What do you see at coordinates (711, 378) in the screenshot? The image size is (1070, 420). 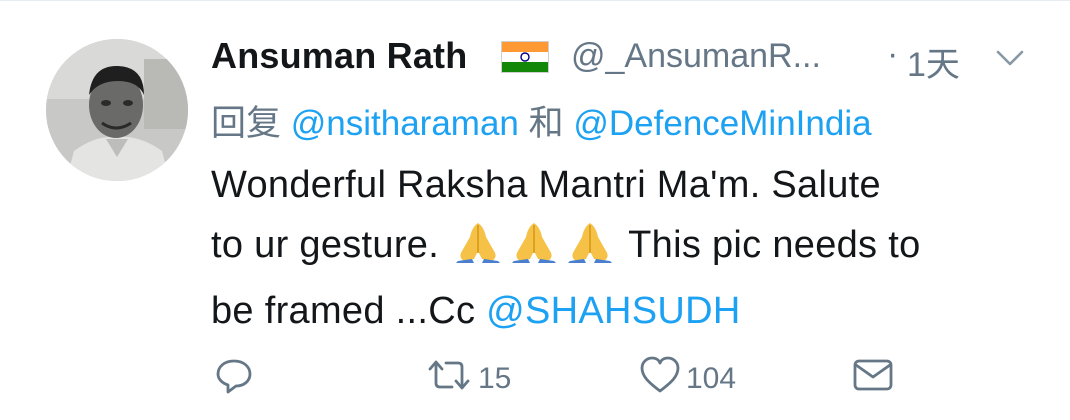 I see `like-count: 104` at bounding box center [711, 378].